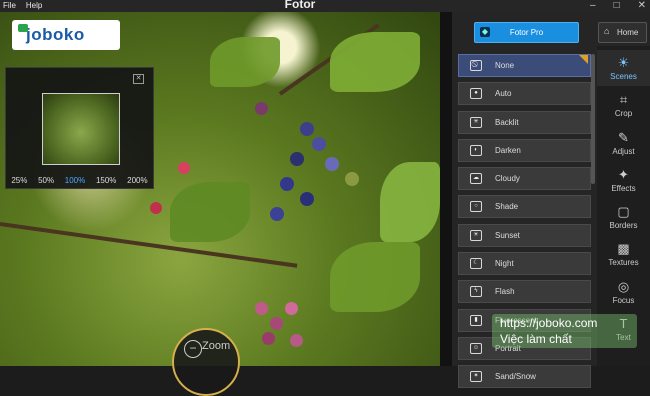  Describe the element at coordinates (476, 377) in the screenshot. I see `snow-icon: ✶` at that location.